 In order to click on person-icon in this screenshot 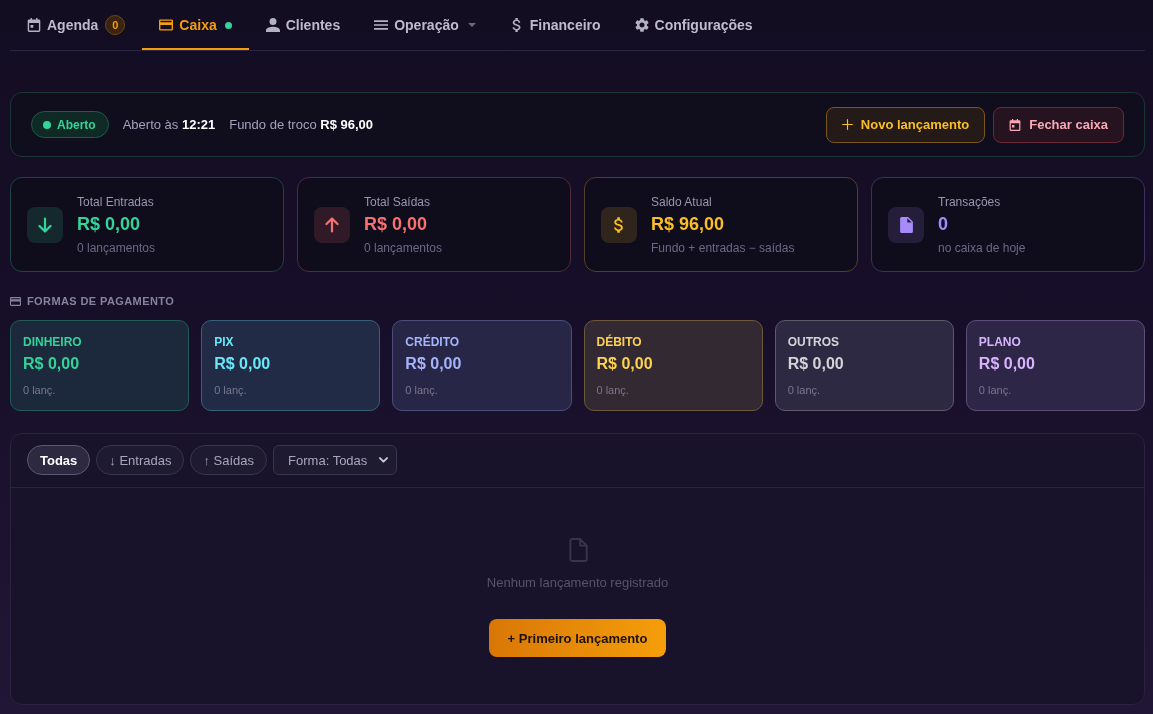, I will do `click(272, 25)`.